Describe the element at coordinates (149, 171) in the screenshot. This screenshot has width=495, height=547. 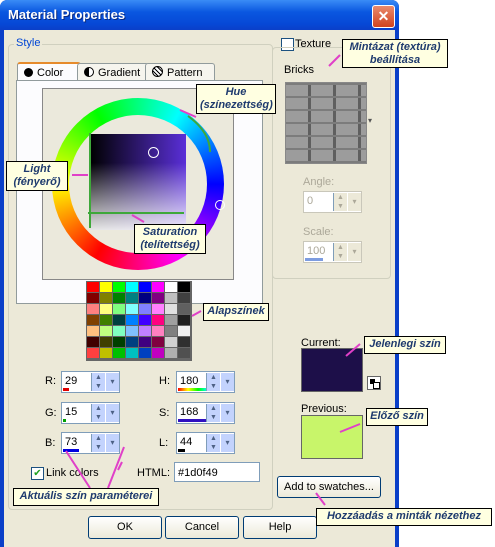
I see `green-guides` at that location.